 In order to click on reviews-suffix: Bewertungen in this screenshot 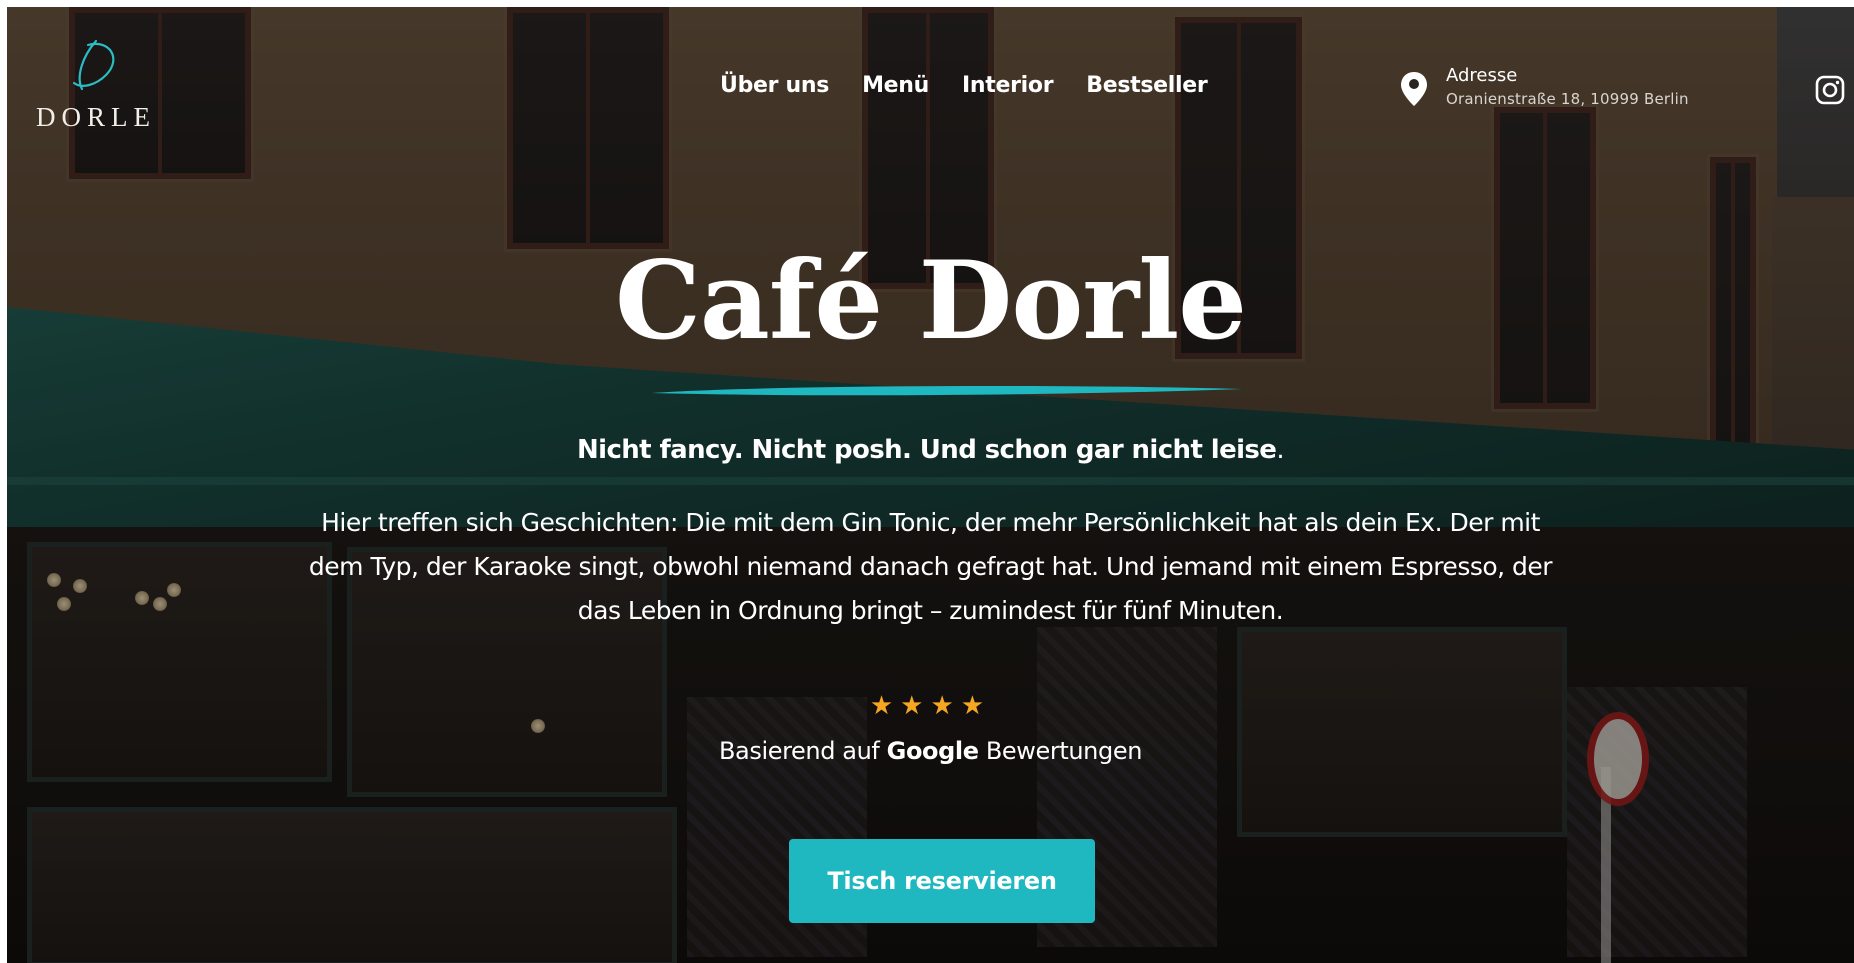, I will do `click(1060, 751)`.